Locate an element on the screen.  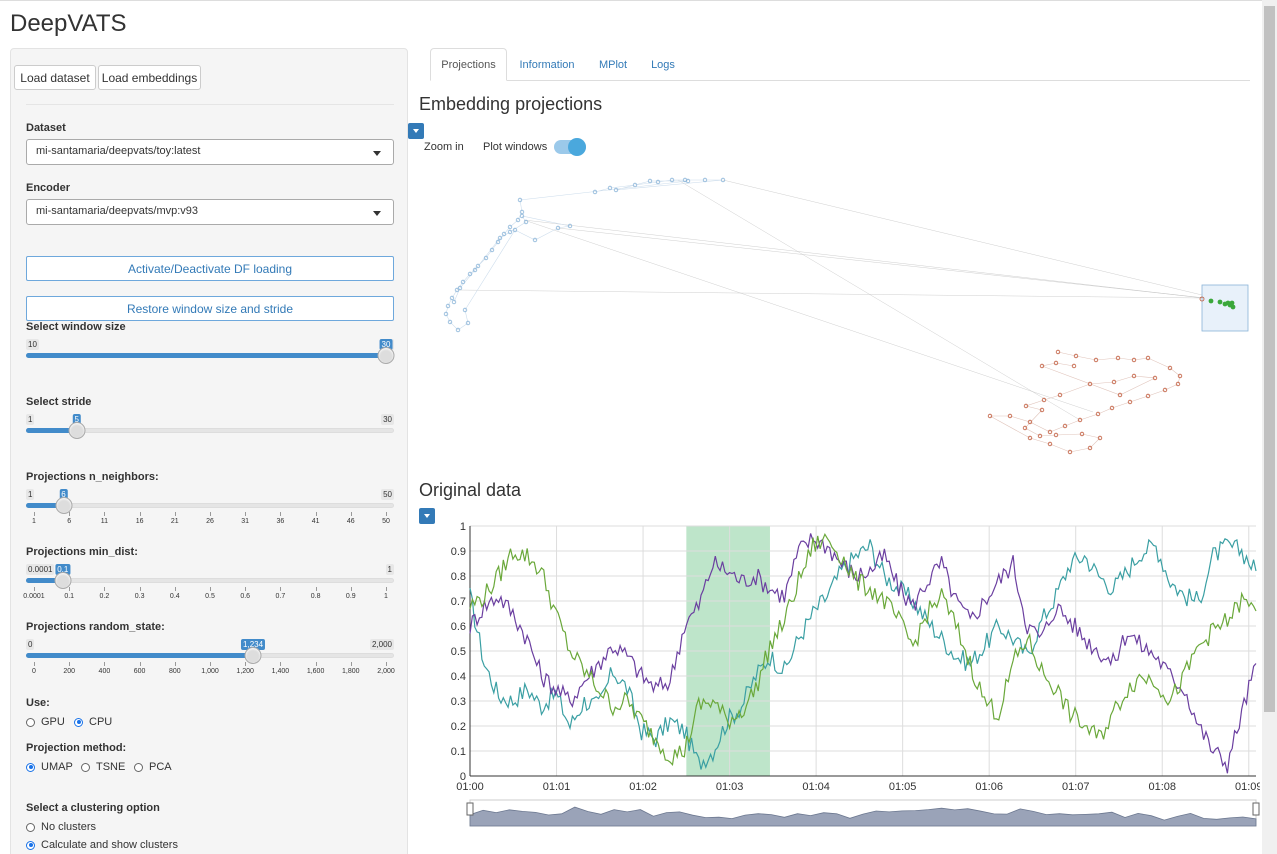
encoder-select-value: mi-santamaria/deepvats/mvp:v93 is located at coordinates (117, 211).